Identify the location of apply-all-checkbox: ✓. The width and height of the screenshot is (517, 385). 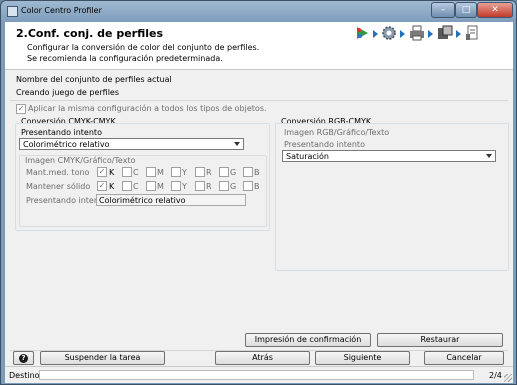
(21, 109).